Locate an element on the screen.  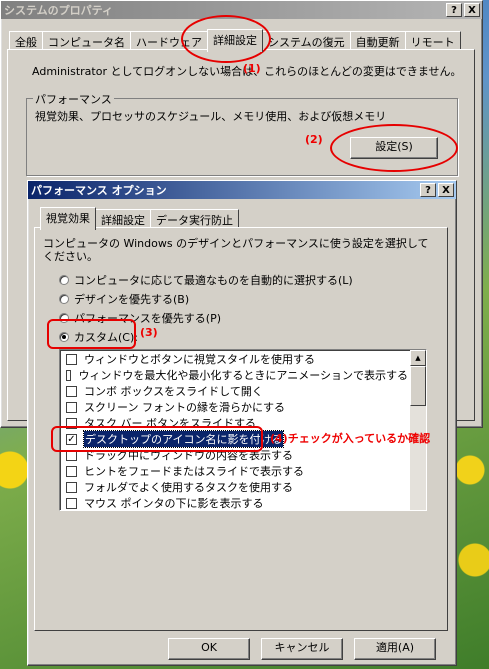
radio-label: コンピュータに応じて最適なものを自動的に選択する(L) is located at coordinates (213, 280).